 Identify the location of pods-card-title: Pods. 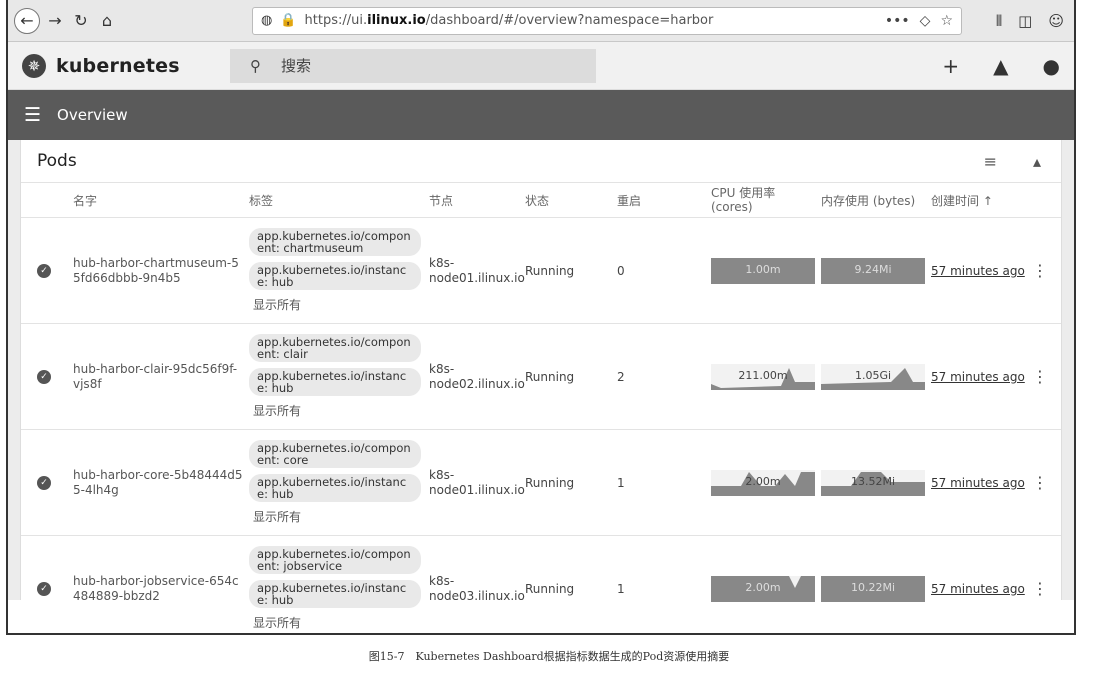
(57, 161).